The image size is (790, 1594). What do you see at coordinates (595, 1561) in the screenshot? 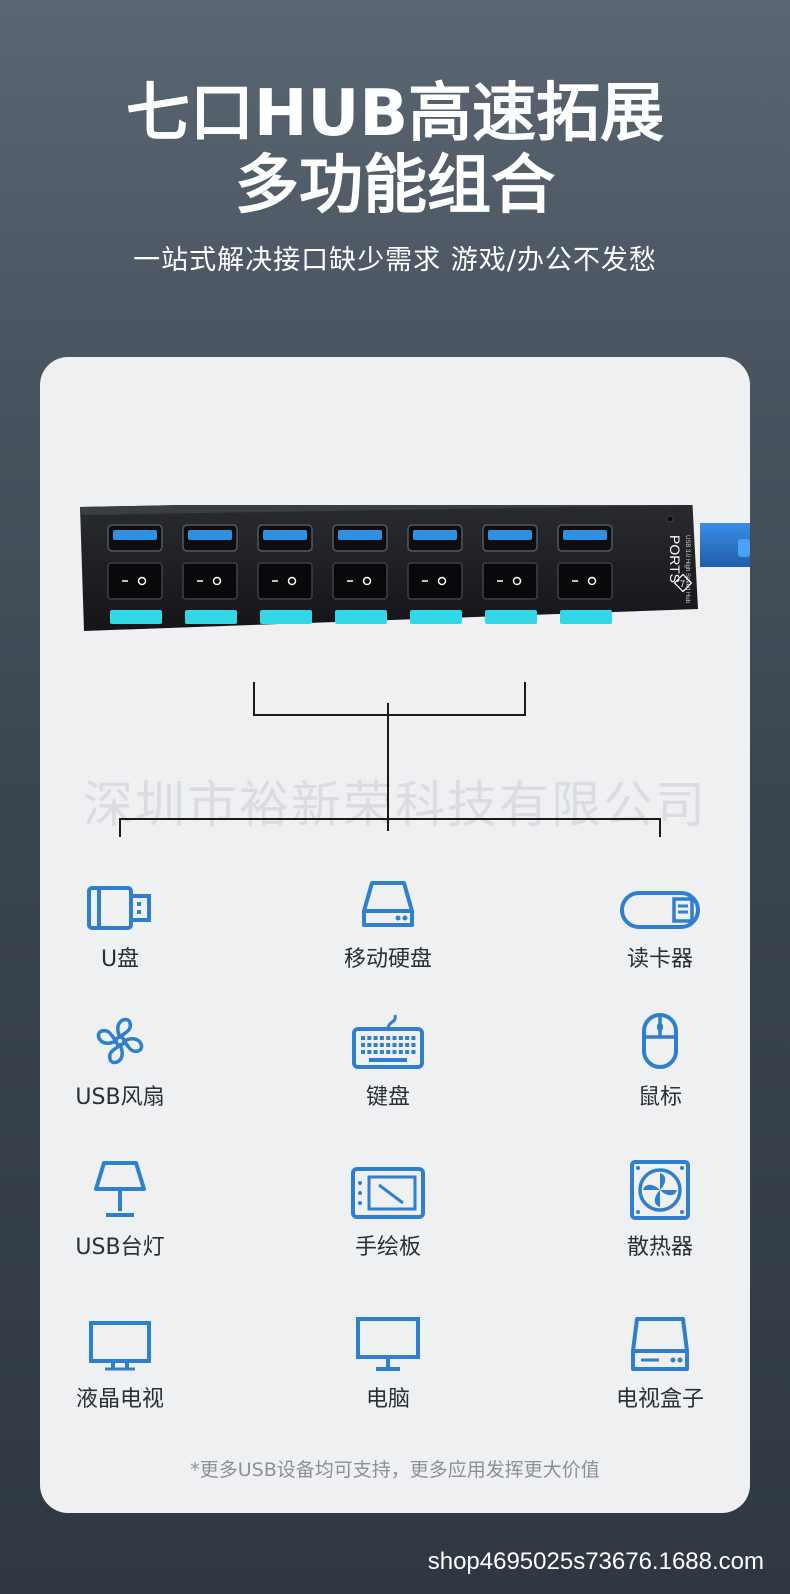
I see `shop-url: shop4695025s73676.1688.com` at bounding box center [595, 1561].